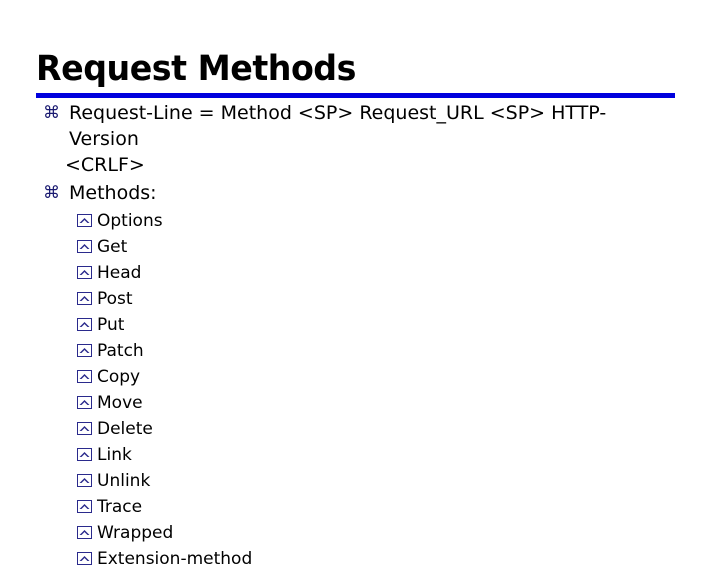 This screenshot has width=720, height=572. Describe the element at coordinates (360, 559) in the screenshot. I see `method-list-item: Extension-method` at that location.